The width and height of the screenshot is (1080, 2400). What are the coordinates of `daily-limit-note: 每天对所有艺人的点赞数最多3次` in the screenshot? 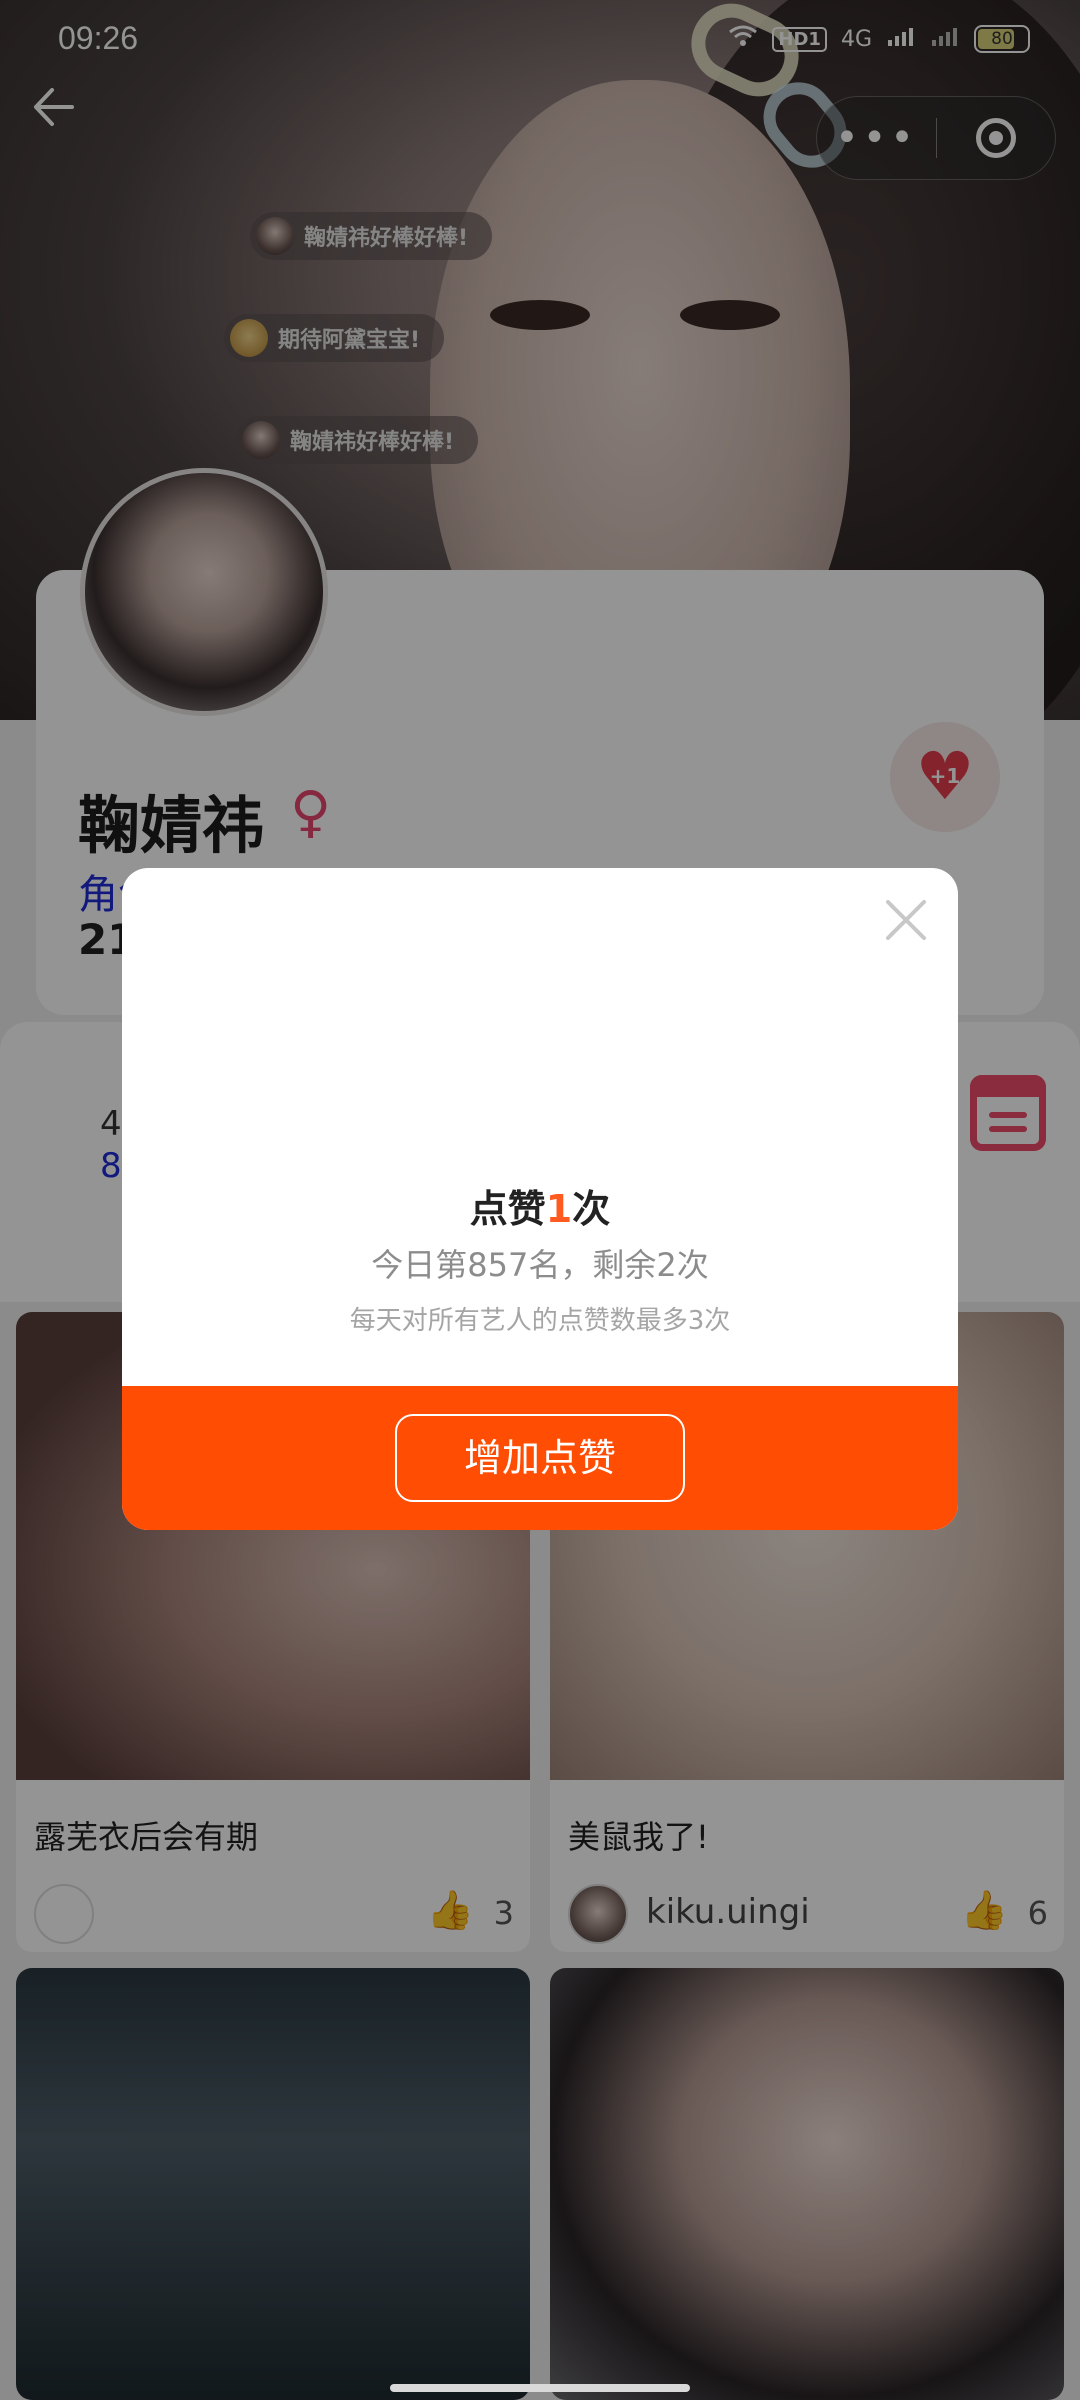 It's located at (540, 1321).